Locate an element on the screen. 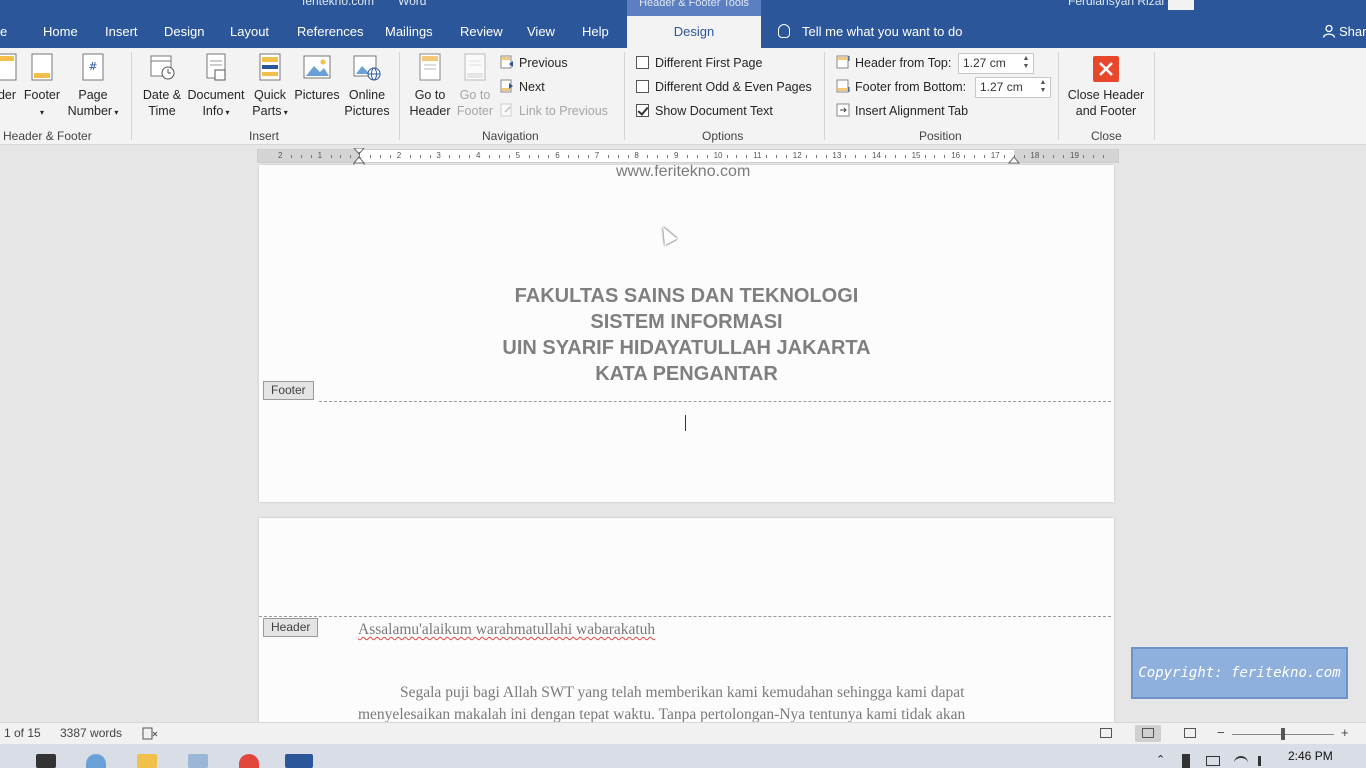 The image size is (1366, 768). tab-home: Home is located at coordinates (60, 32).